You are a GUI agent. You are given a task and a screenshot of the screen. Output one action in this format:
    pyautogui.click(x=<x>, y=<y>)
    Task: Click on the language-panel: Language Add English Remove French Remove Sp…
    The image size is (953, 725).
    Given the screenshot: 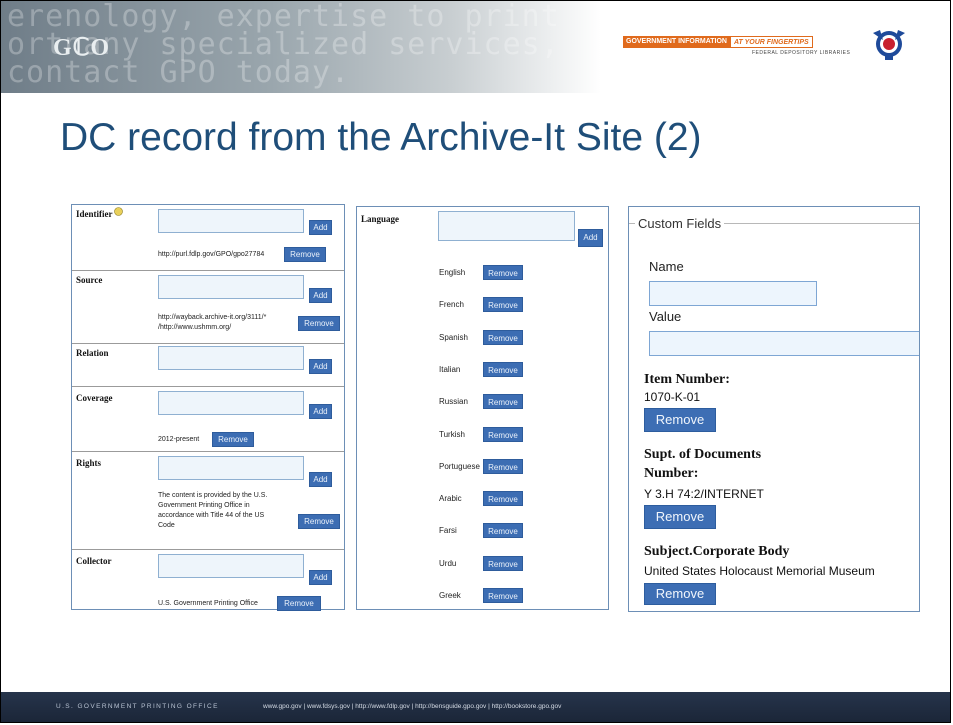 What is the action you would take?
    pyautogui.click(x=482, y=408)
    